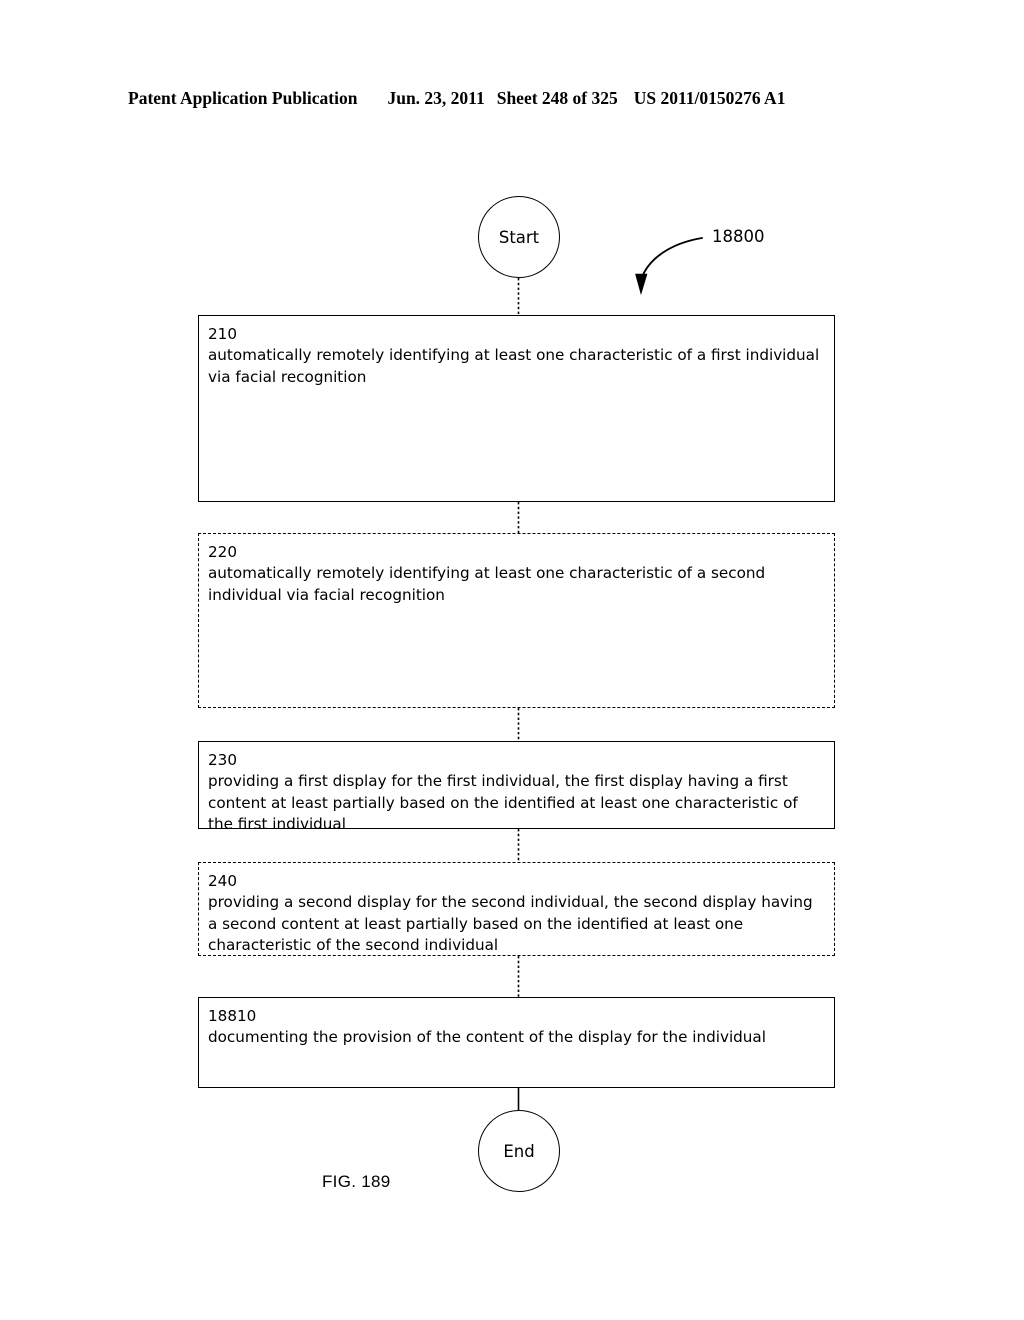 The height and width of the screenshot is (1320, 1024). Describe the element at coordinates (232, 1016) in the screenshot. I see `step-18810-number: 18810` at that location.